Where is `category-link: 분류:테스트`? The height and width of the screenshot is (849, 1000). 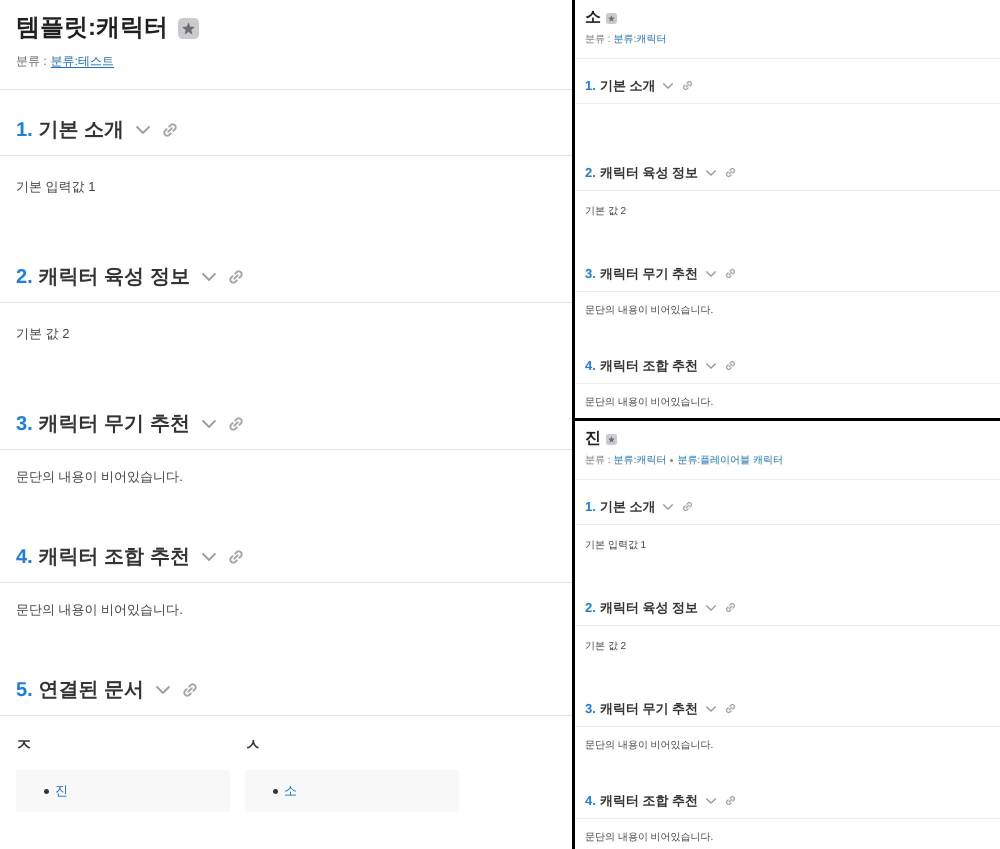
category-link: 분류:테스트 is located at coordinates (82, 61).